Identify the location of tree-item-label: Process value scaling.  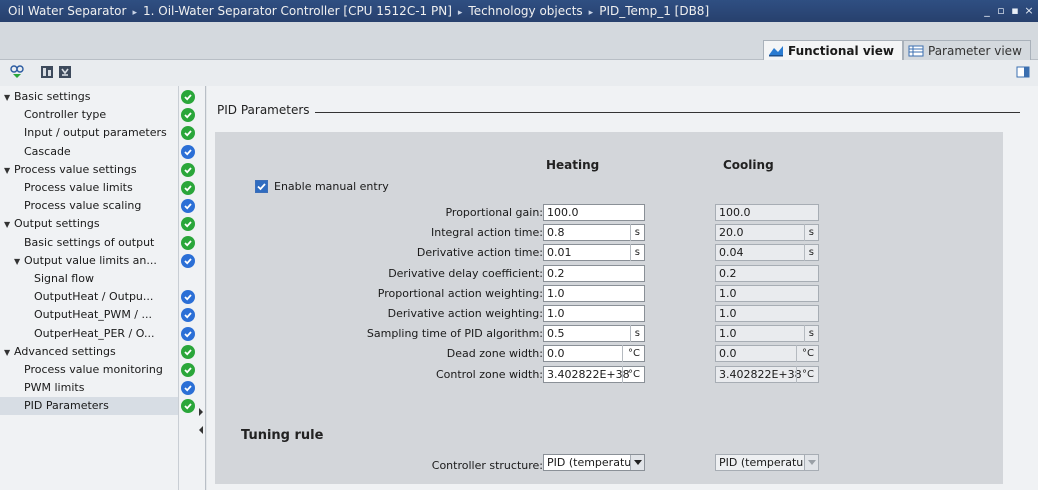
(83, 206).